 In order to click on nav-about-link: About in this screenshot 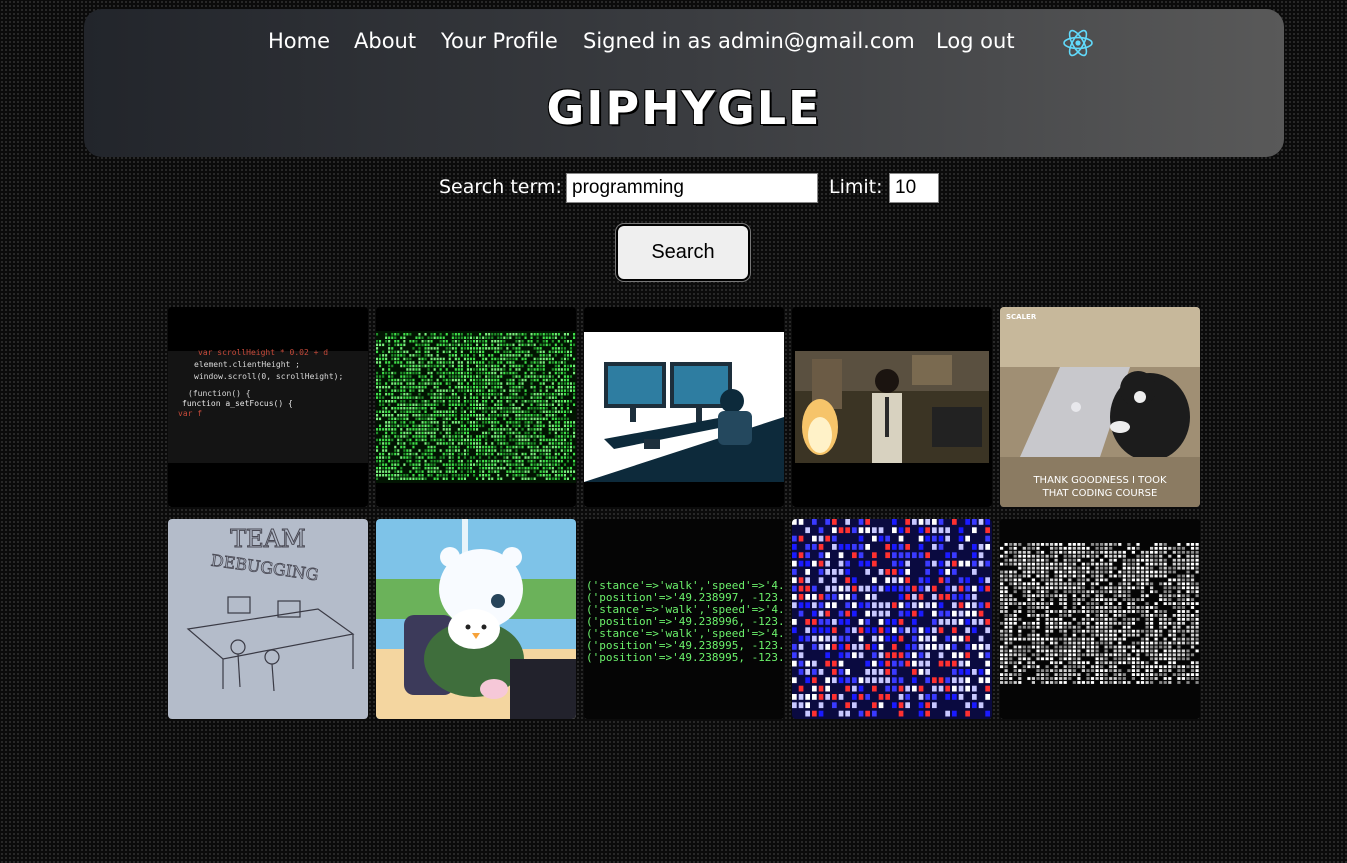, I will do `click(385, 41)`.